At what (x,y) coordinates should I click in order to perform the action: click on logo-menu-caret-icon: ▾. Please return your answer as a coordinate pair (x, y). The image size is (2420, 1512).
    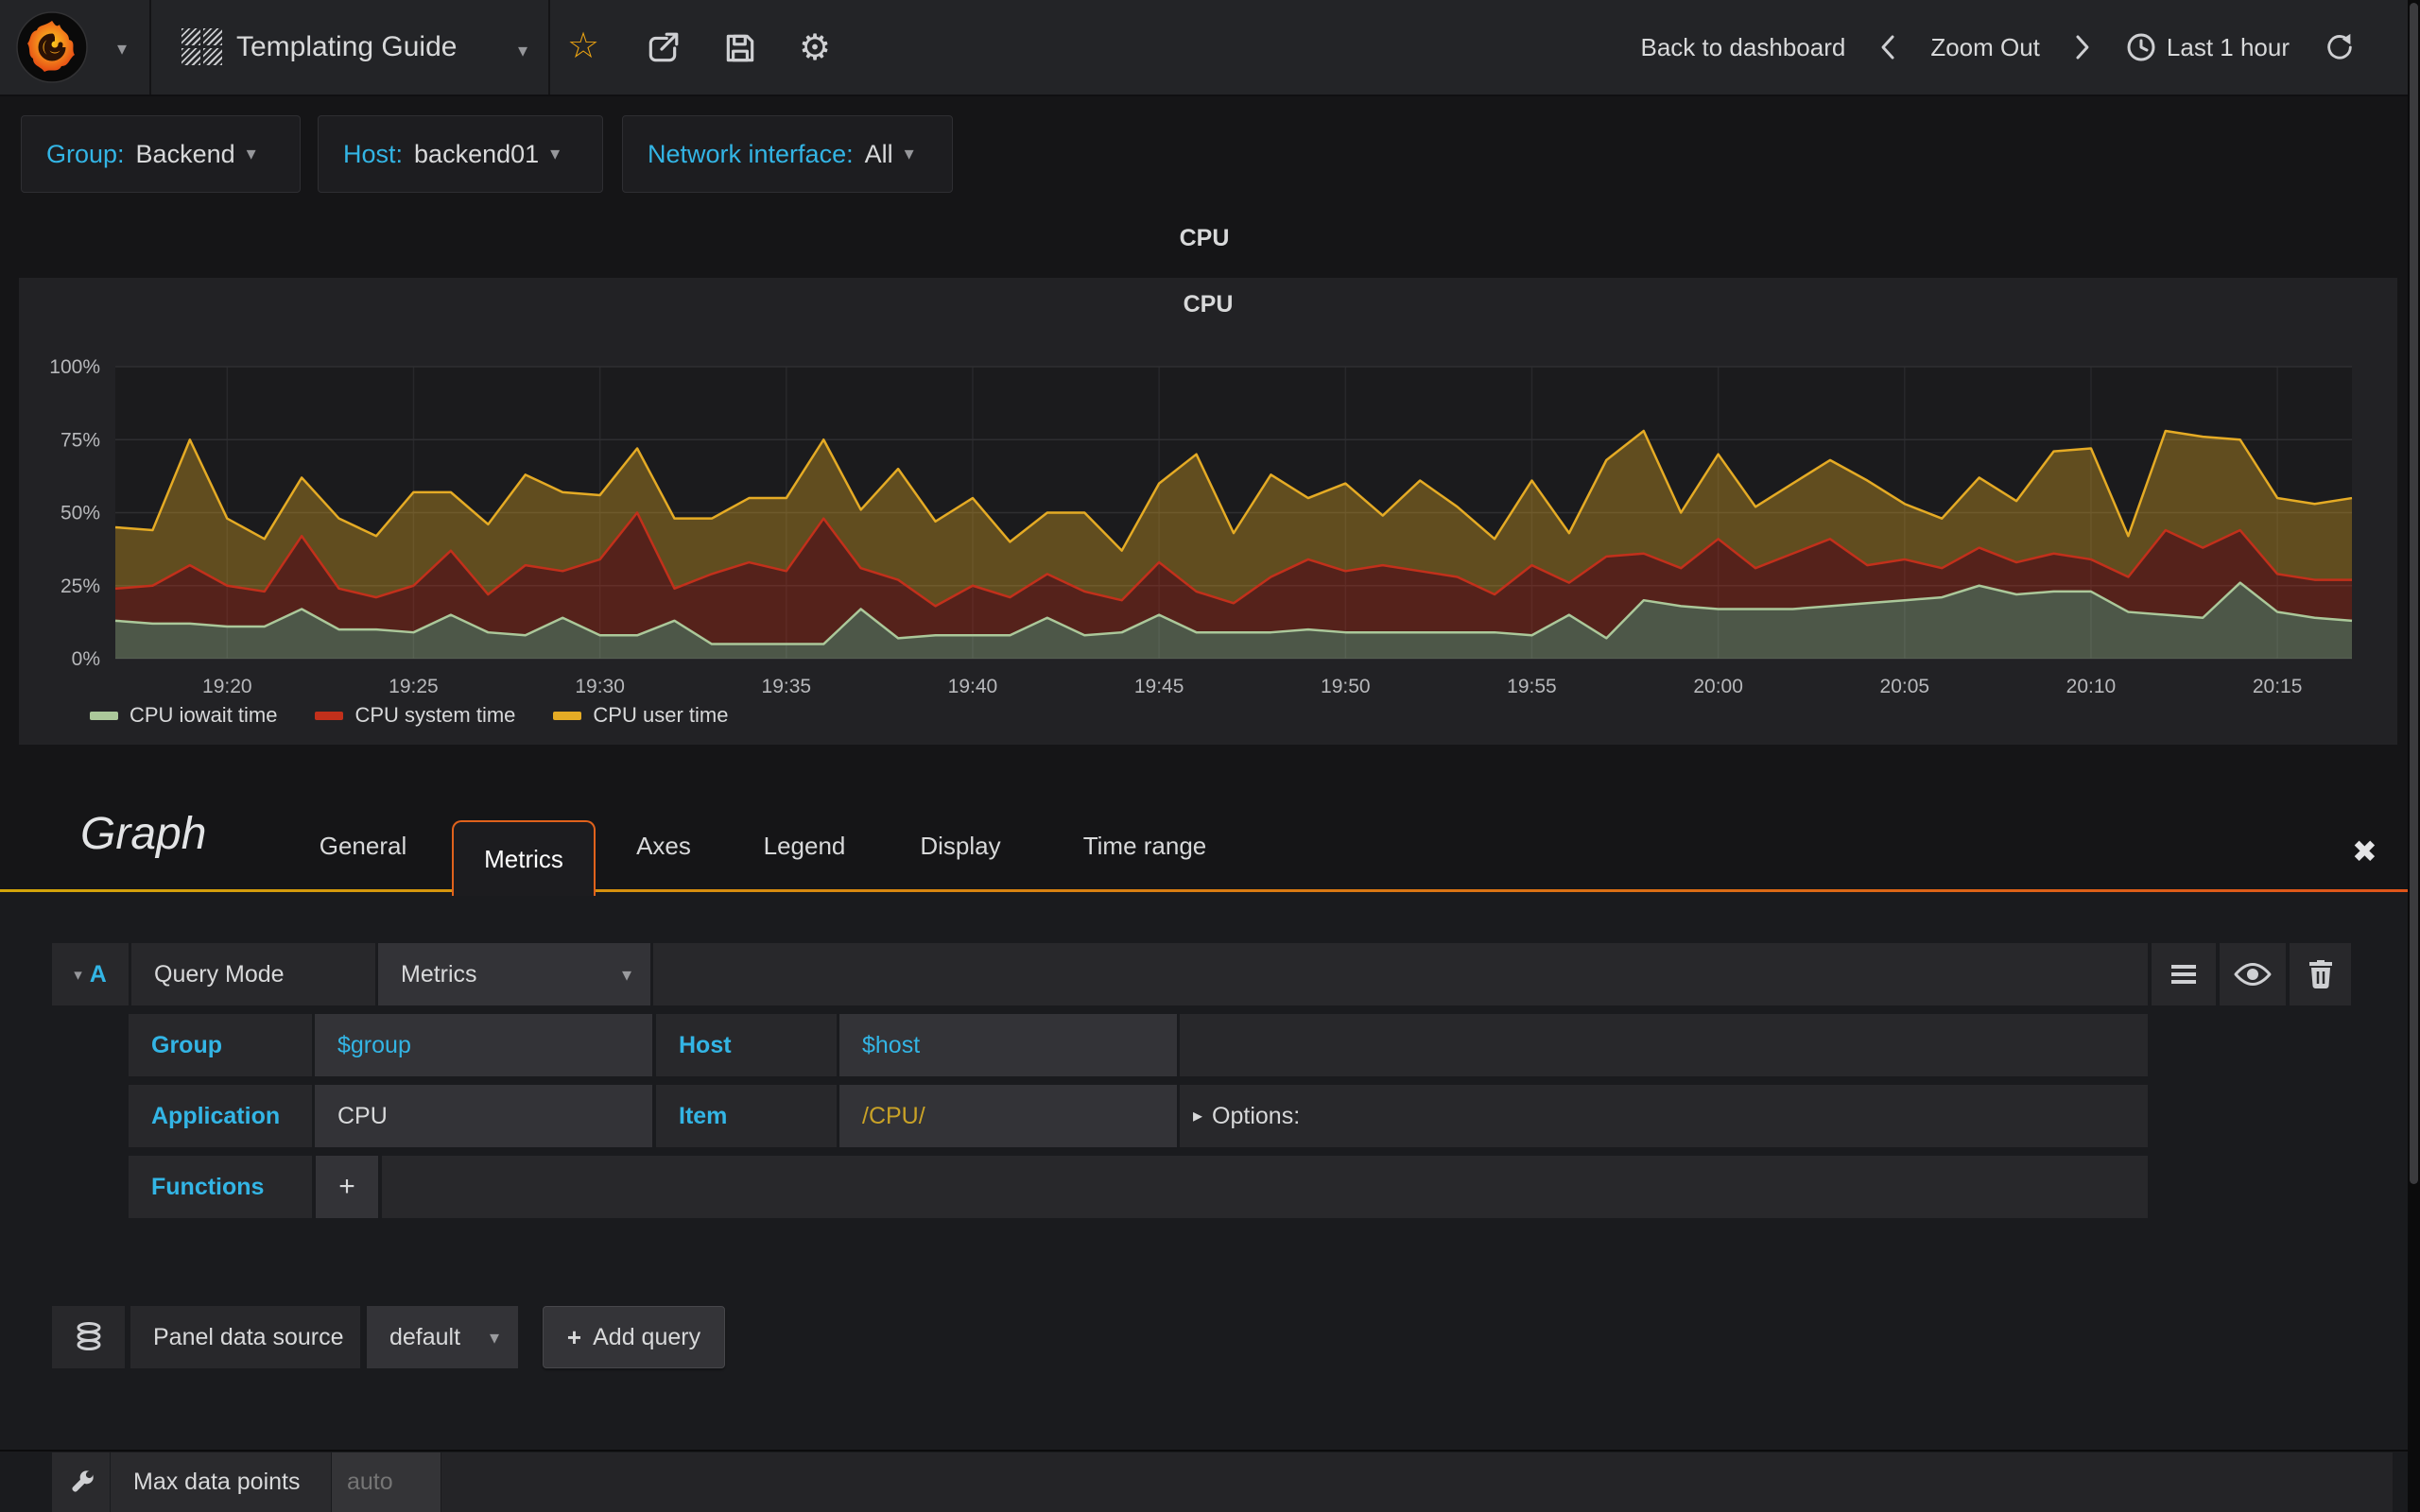
    Looking at the image, I should click on (122, 49).